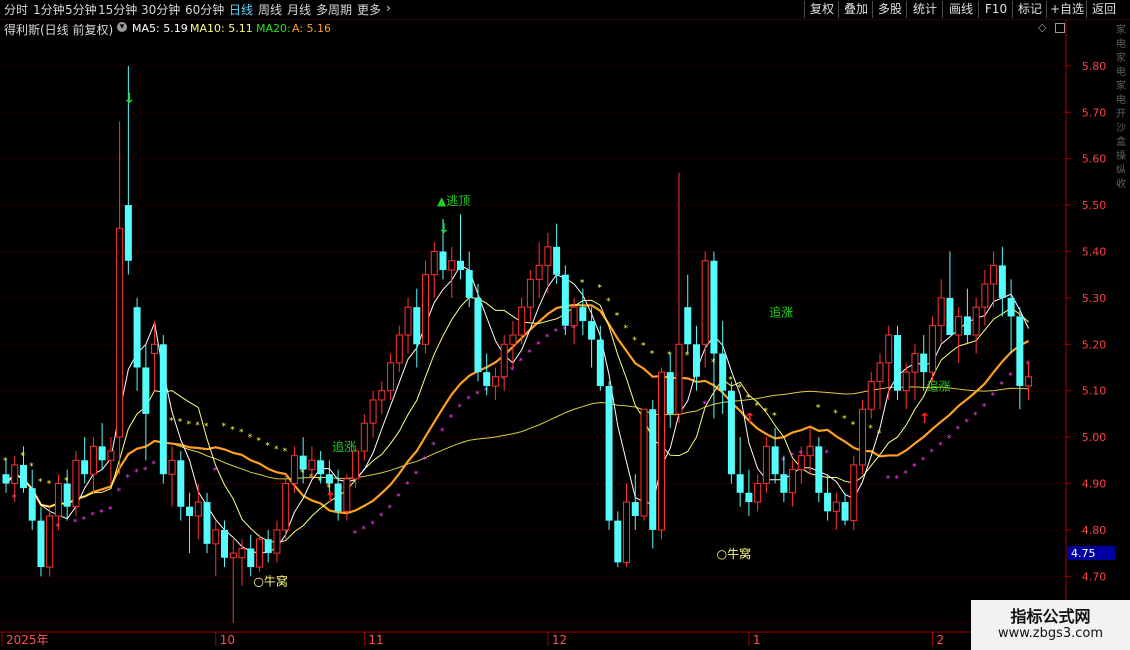 The height and width of the screenshot is (650, 1130). I want to click on tab-60min: 60分钟, so click(204, 9).